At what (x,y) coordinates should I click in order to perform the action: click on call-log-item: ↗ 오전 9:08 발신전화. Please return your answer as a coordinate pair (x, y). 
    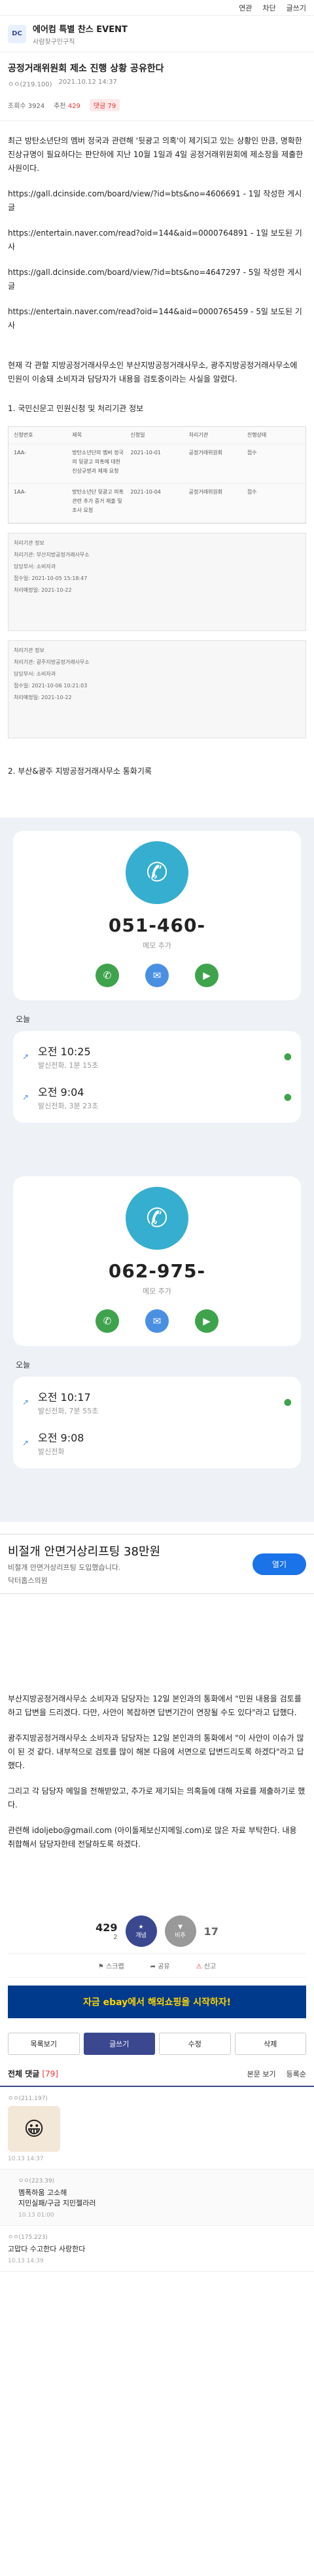
    Looking at the image, I should click on (157, 1443).